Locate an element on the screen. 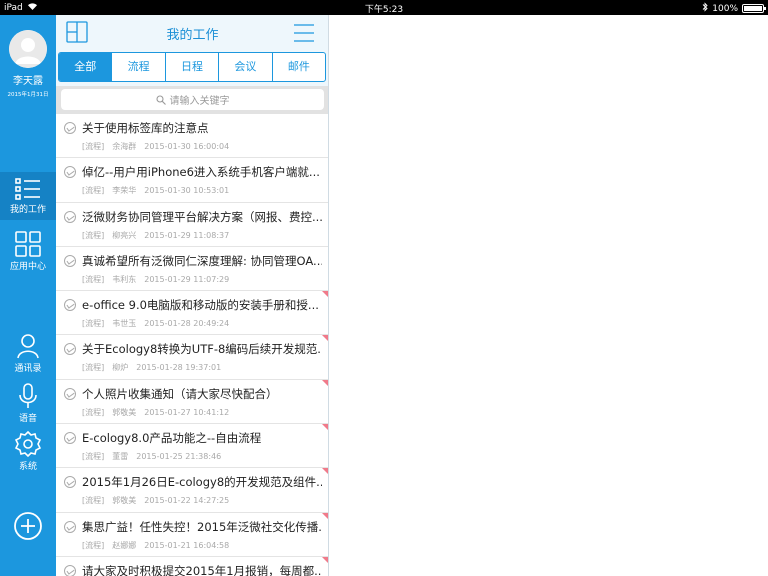 Image resolution: width=768 pixels, height=576 pixels. nav-my-work: 我的工作 is located at coordinates (28, 196).